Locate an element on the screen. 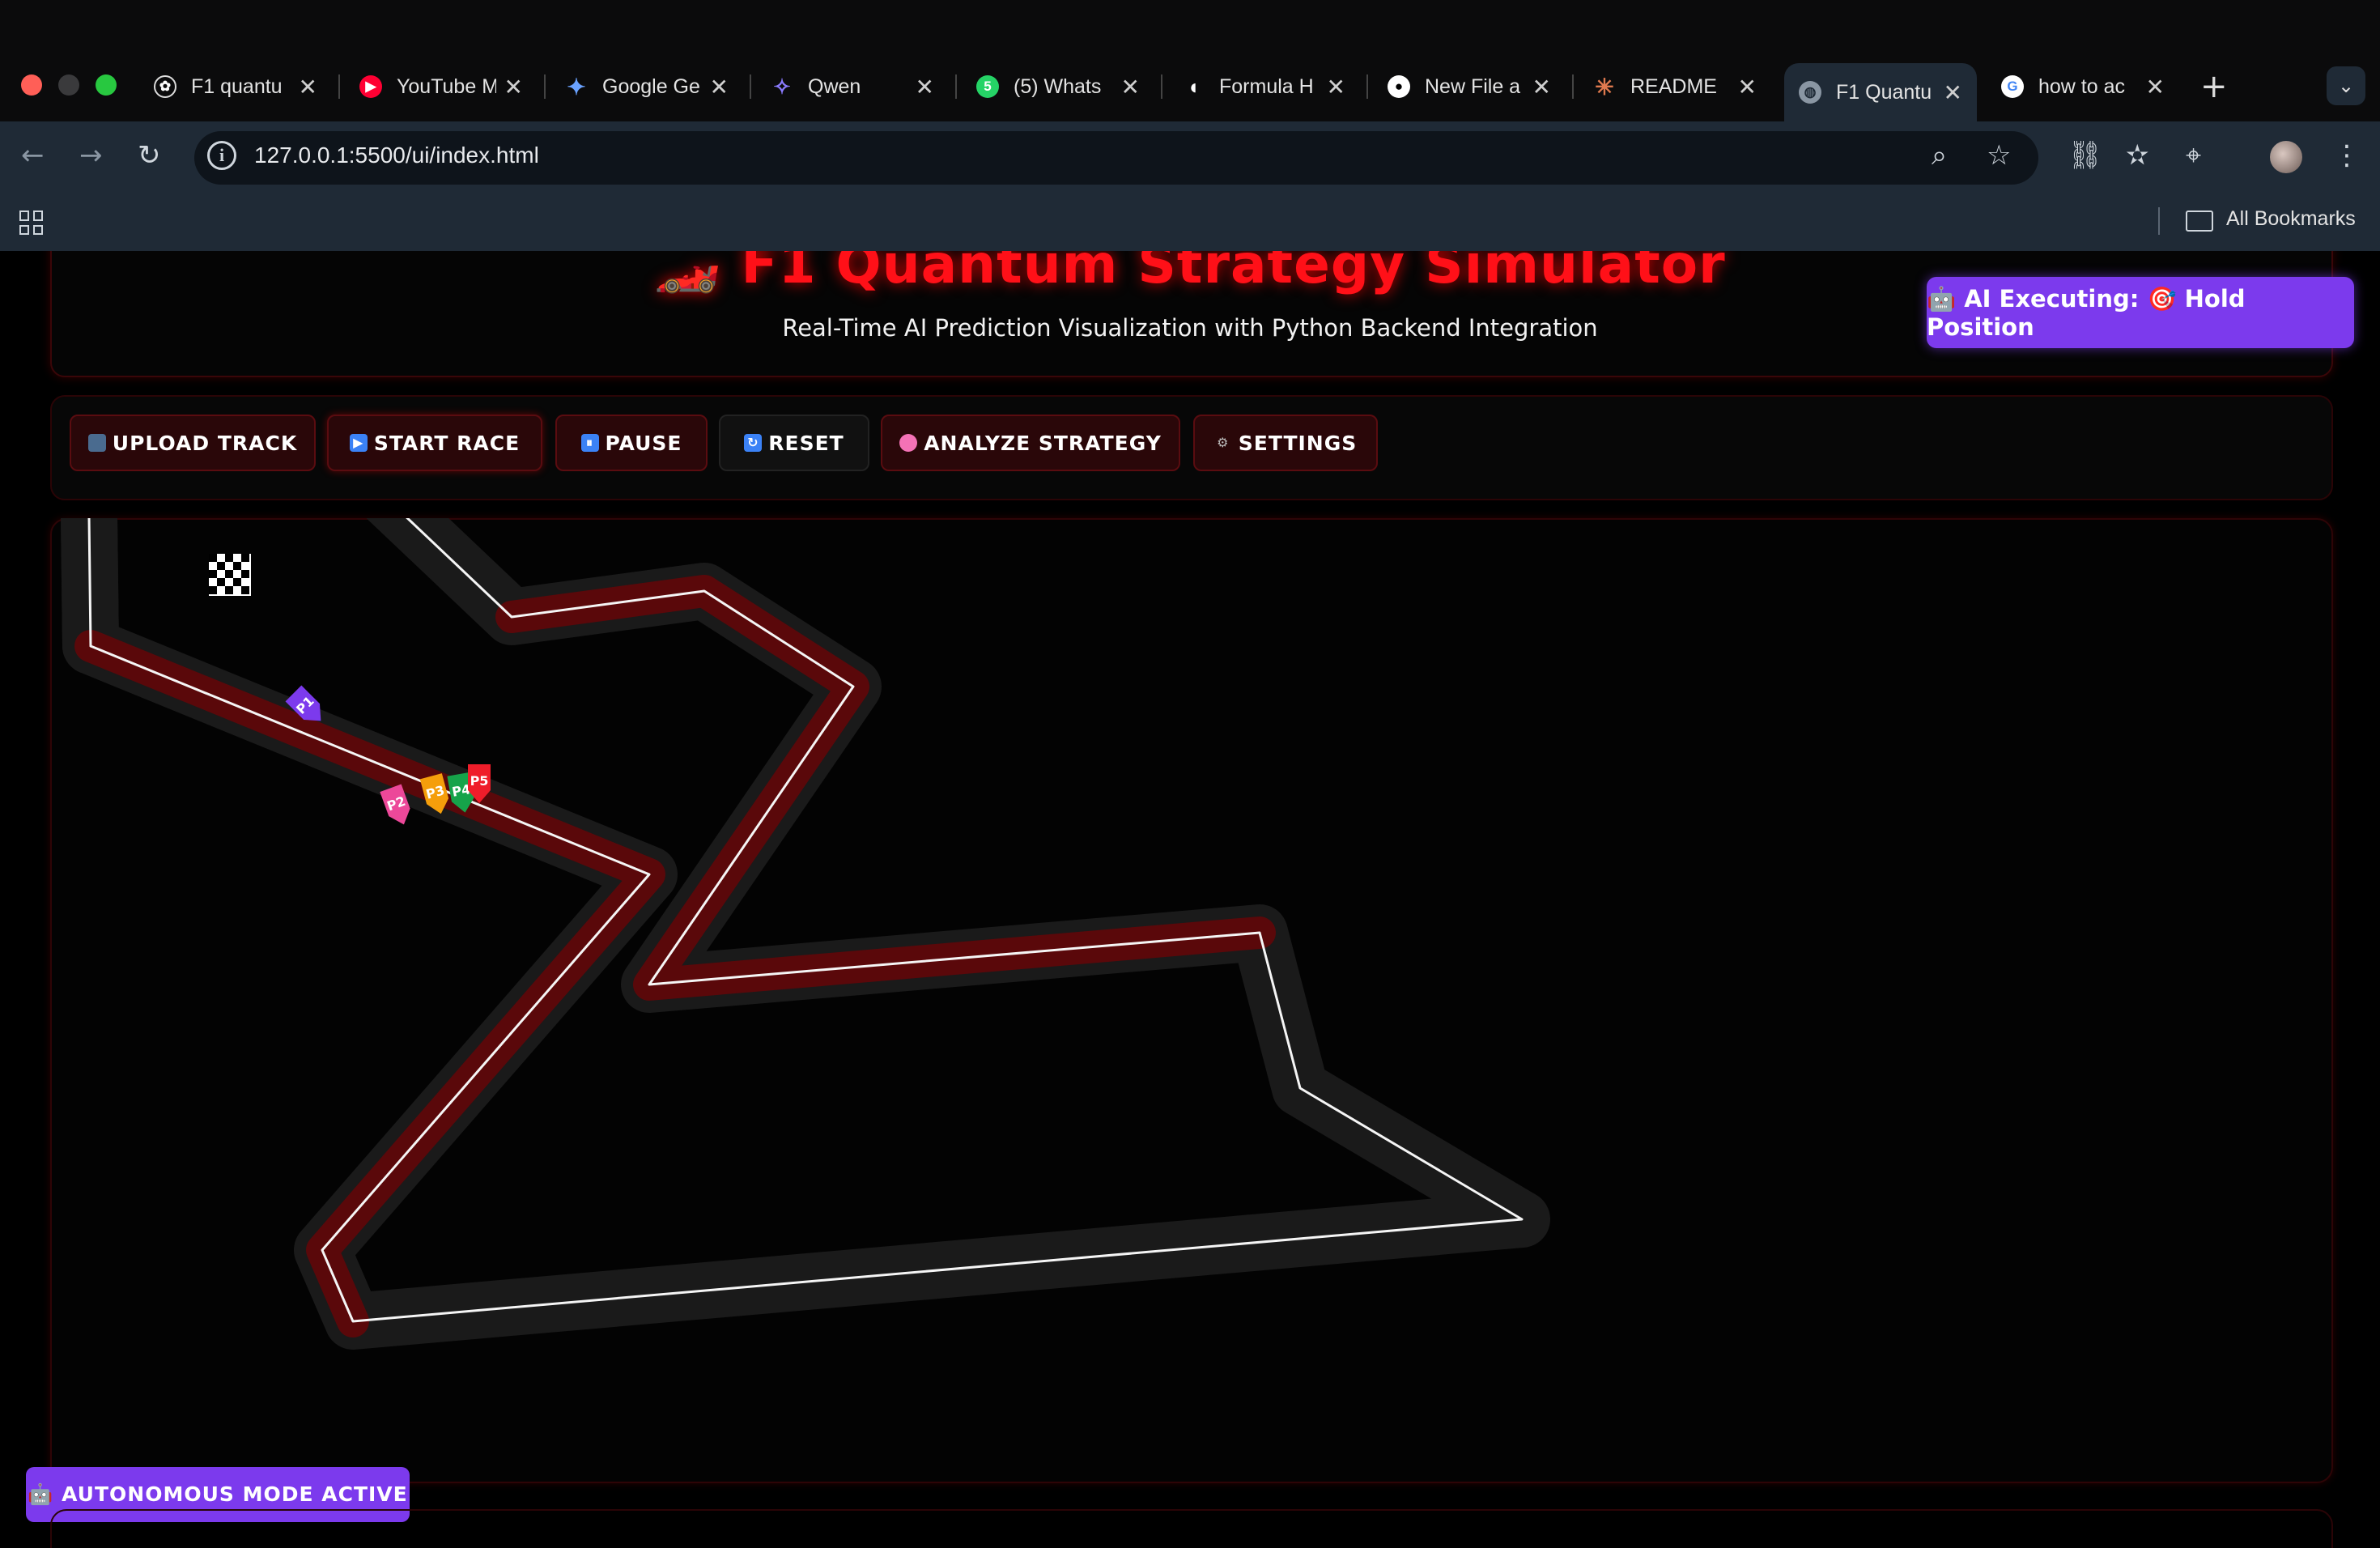  bookmarks-bar is located at coordinates (1190, 222).